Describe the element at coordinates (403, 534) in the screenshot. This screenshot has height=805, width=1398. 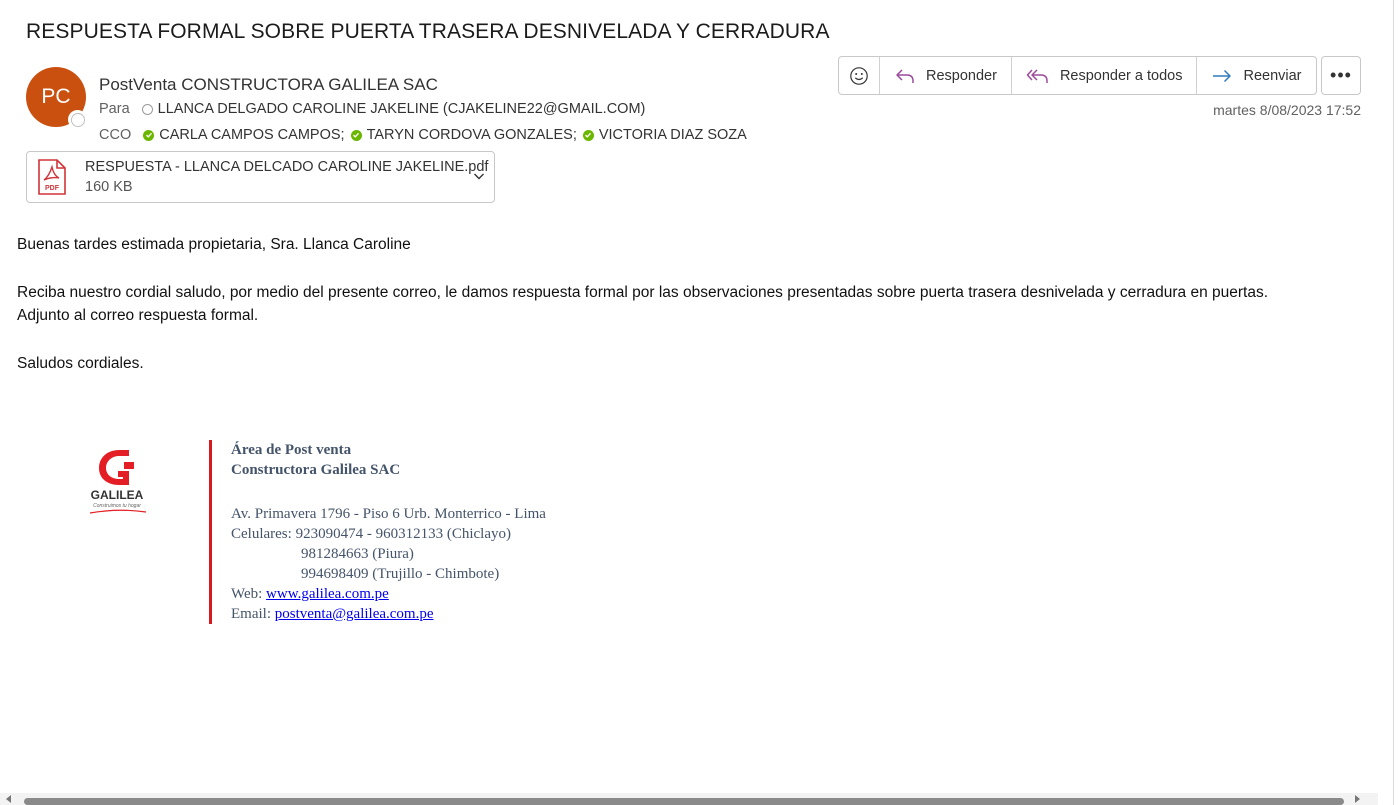
I see `phone-number: 923090474 - 960312133 (Chiclayo)` at that location.